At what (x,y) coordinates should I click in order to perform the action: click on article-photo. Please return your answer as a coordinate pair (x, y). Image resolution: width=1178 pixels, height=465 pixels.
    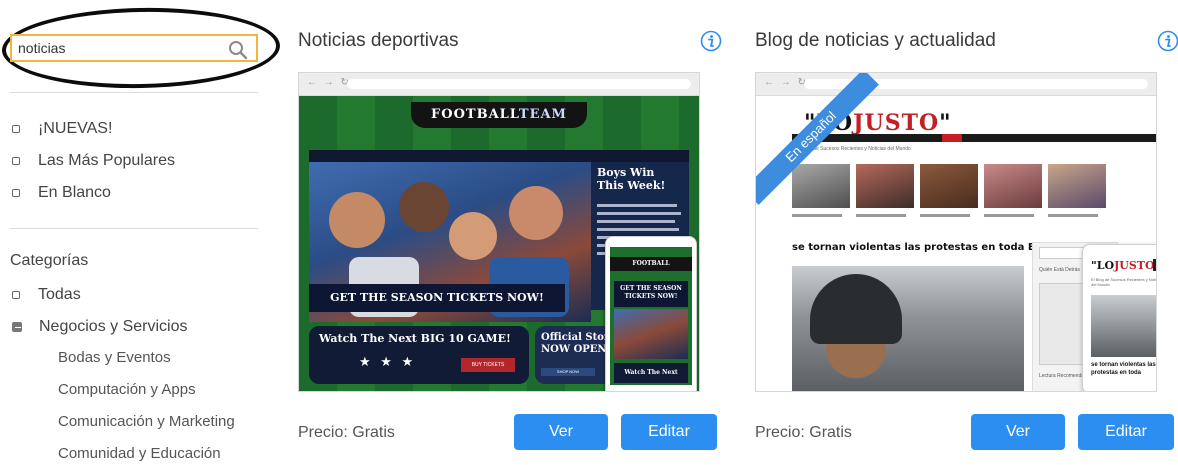
    Looking at the image, I should click on (908, 328).